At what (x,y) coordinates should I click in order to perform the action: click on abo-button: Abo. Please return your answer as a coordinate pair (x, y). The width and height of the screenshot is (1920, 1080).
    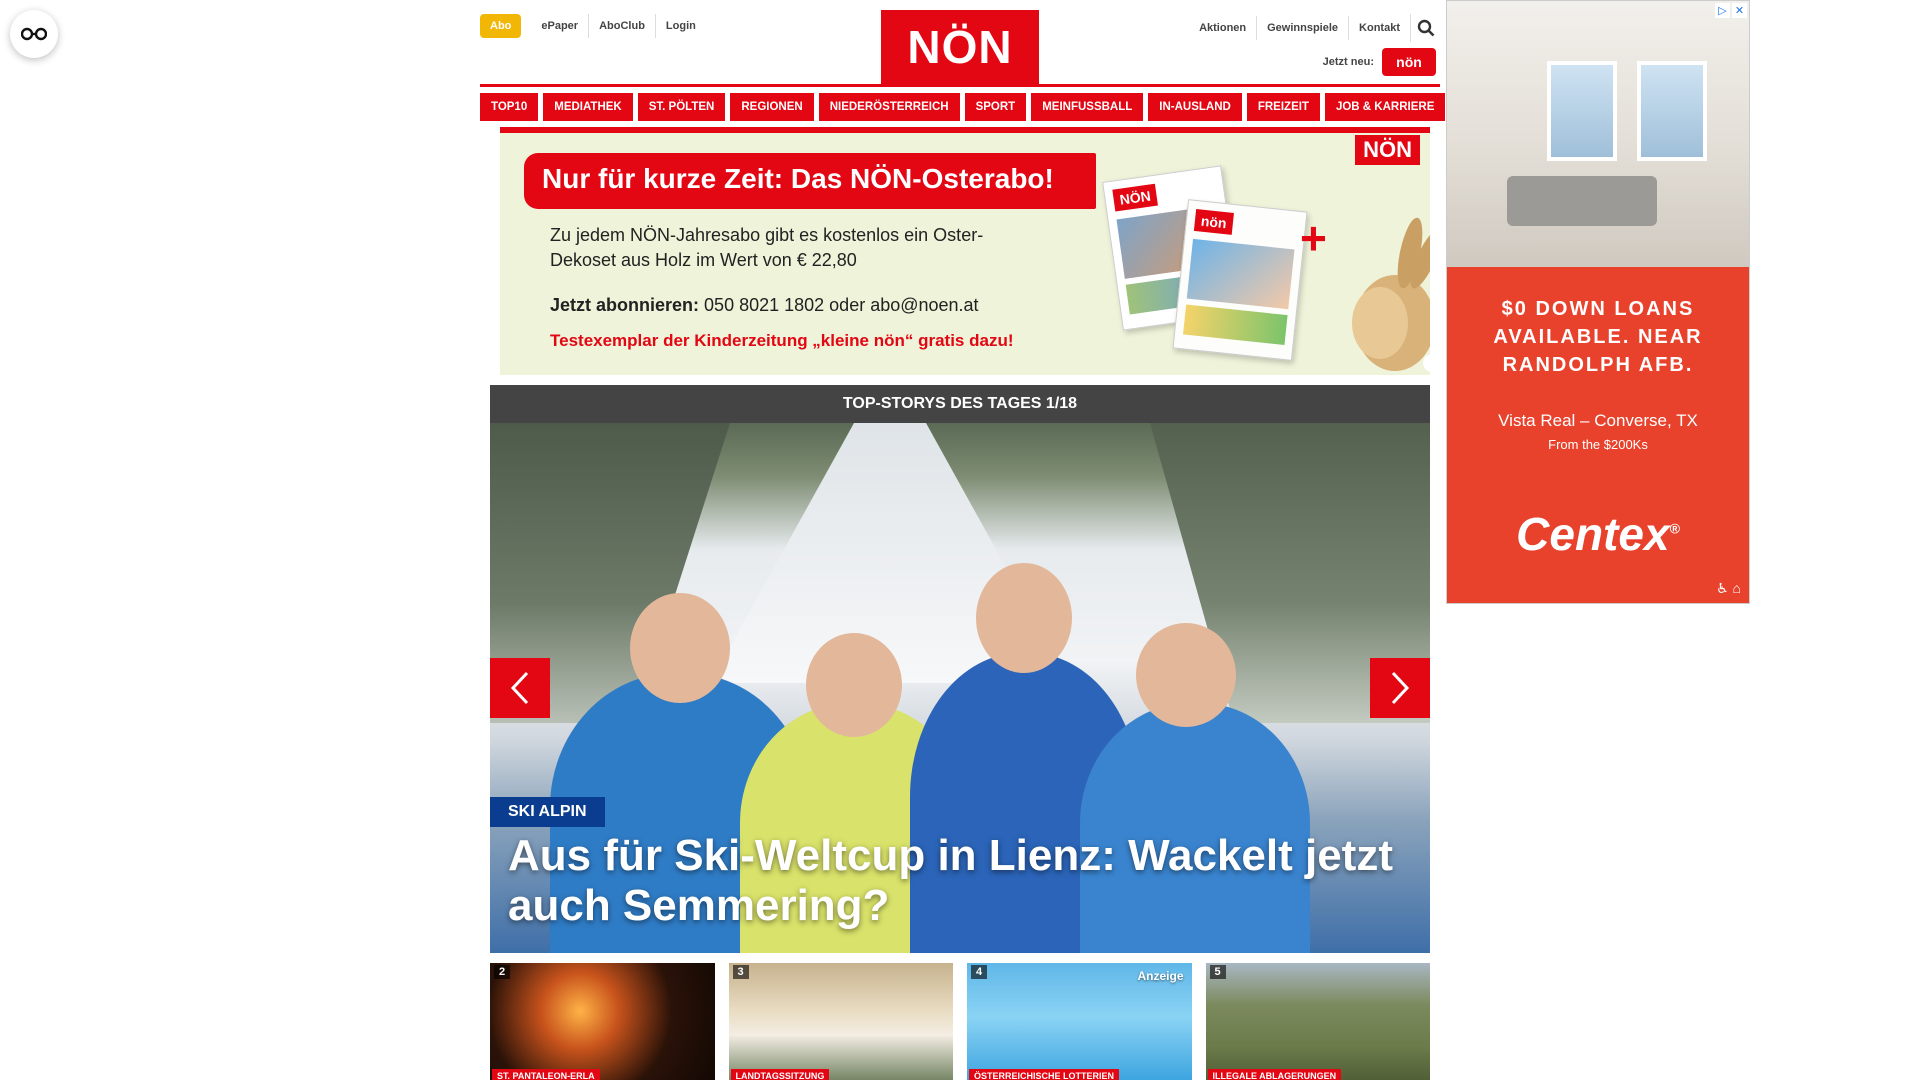
    Looking at the image, I should click on (501, 26).